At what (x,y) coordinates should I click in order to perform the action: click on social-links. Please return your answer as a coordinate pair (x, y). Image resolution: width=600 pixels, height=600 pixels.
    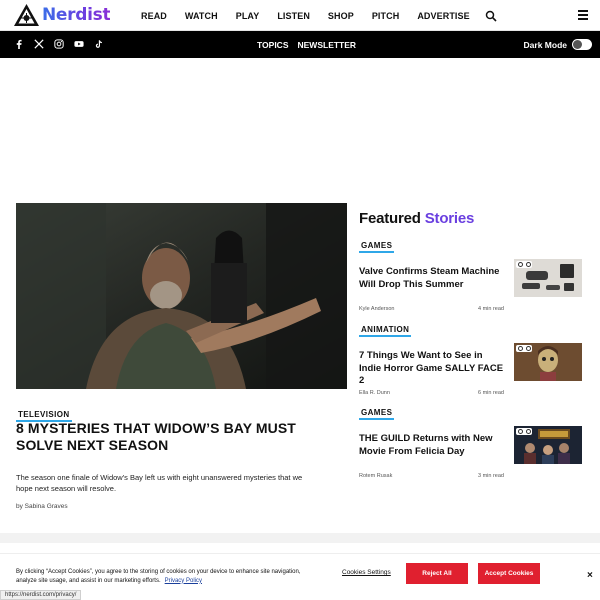
    Looking at the image, I should click on (63, 44).